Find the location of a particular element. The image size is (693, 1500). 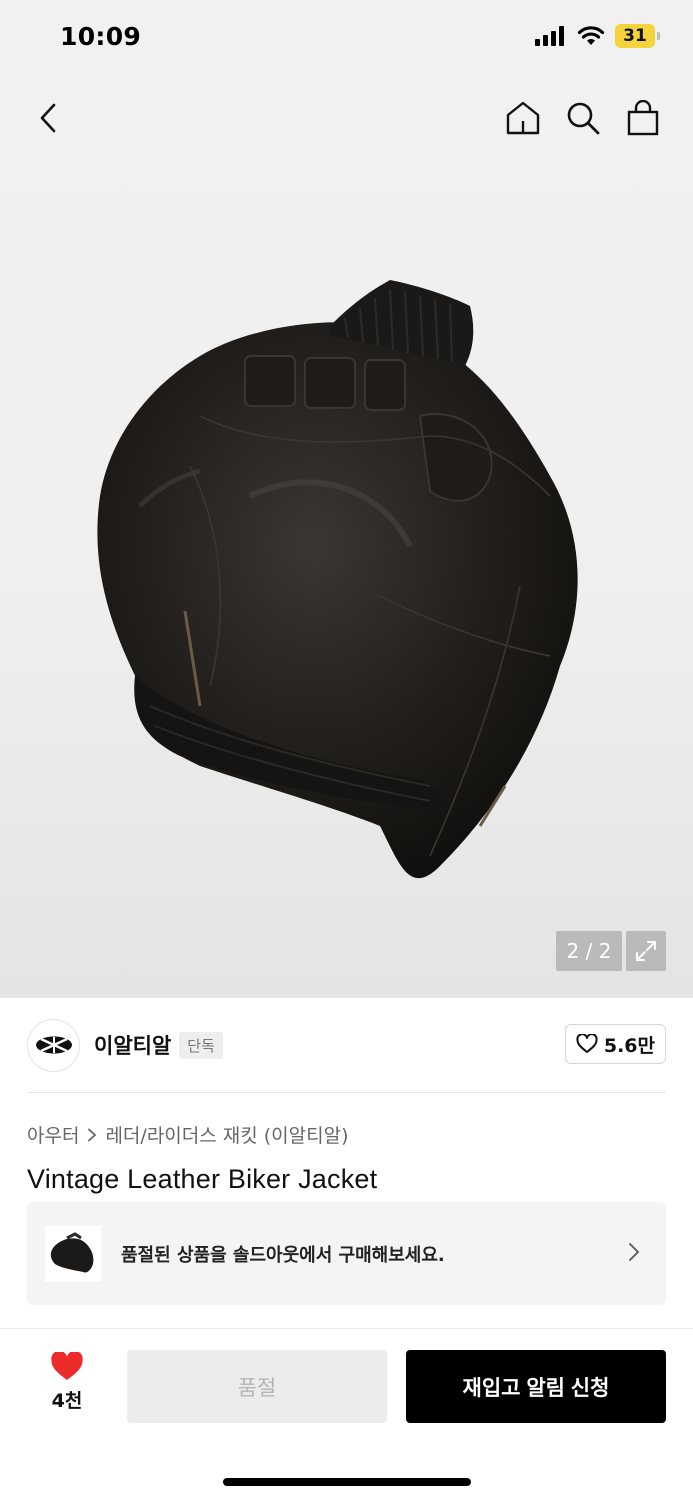

battery-icon: 31 is located at coordinates (637, 36).